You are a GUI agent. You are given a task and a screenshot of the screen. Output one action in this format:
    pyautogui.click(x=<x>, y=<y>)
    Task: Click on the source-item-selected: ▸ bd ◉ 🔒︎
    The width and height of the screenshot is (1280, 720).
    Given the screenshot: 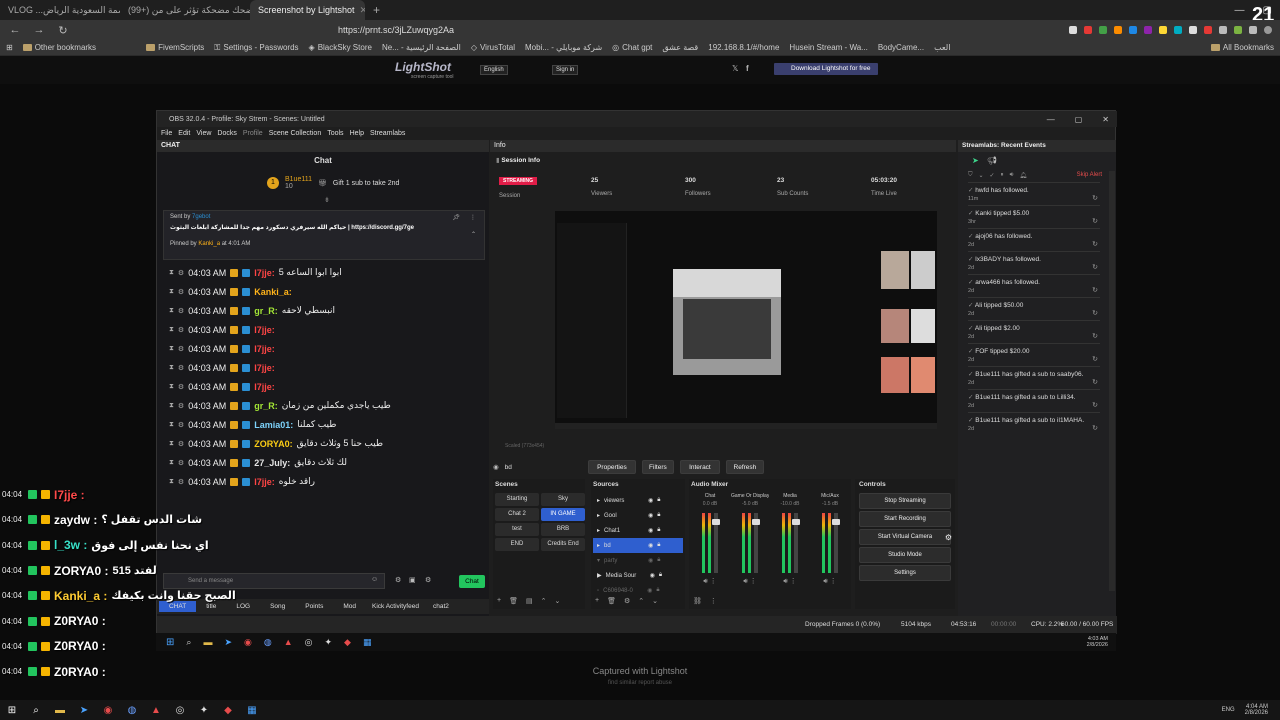 What is the action you would take?
    pyautogui.click(x=638, y=545)
    